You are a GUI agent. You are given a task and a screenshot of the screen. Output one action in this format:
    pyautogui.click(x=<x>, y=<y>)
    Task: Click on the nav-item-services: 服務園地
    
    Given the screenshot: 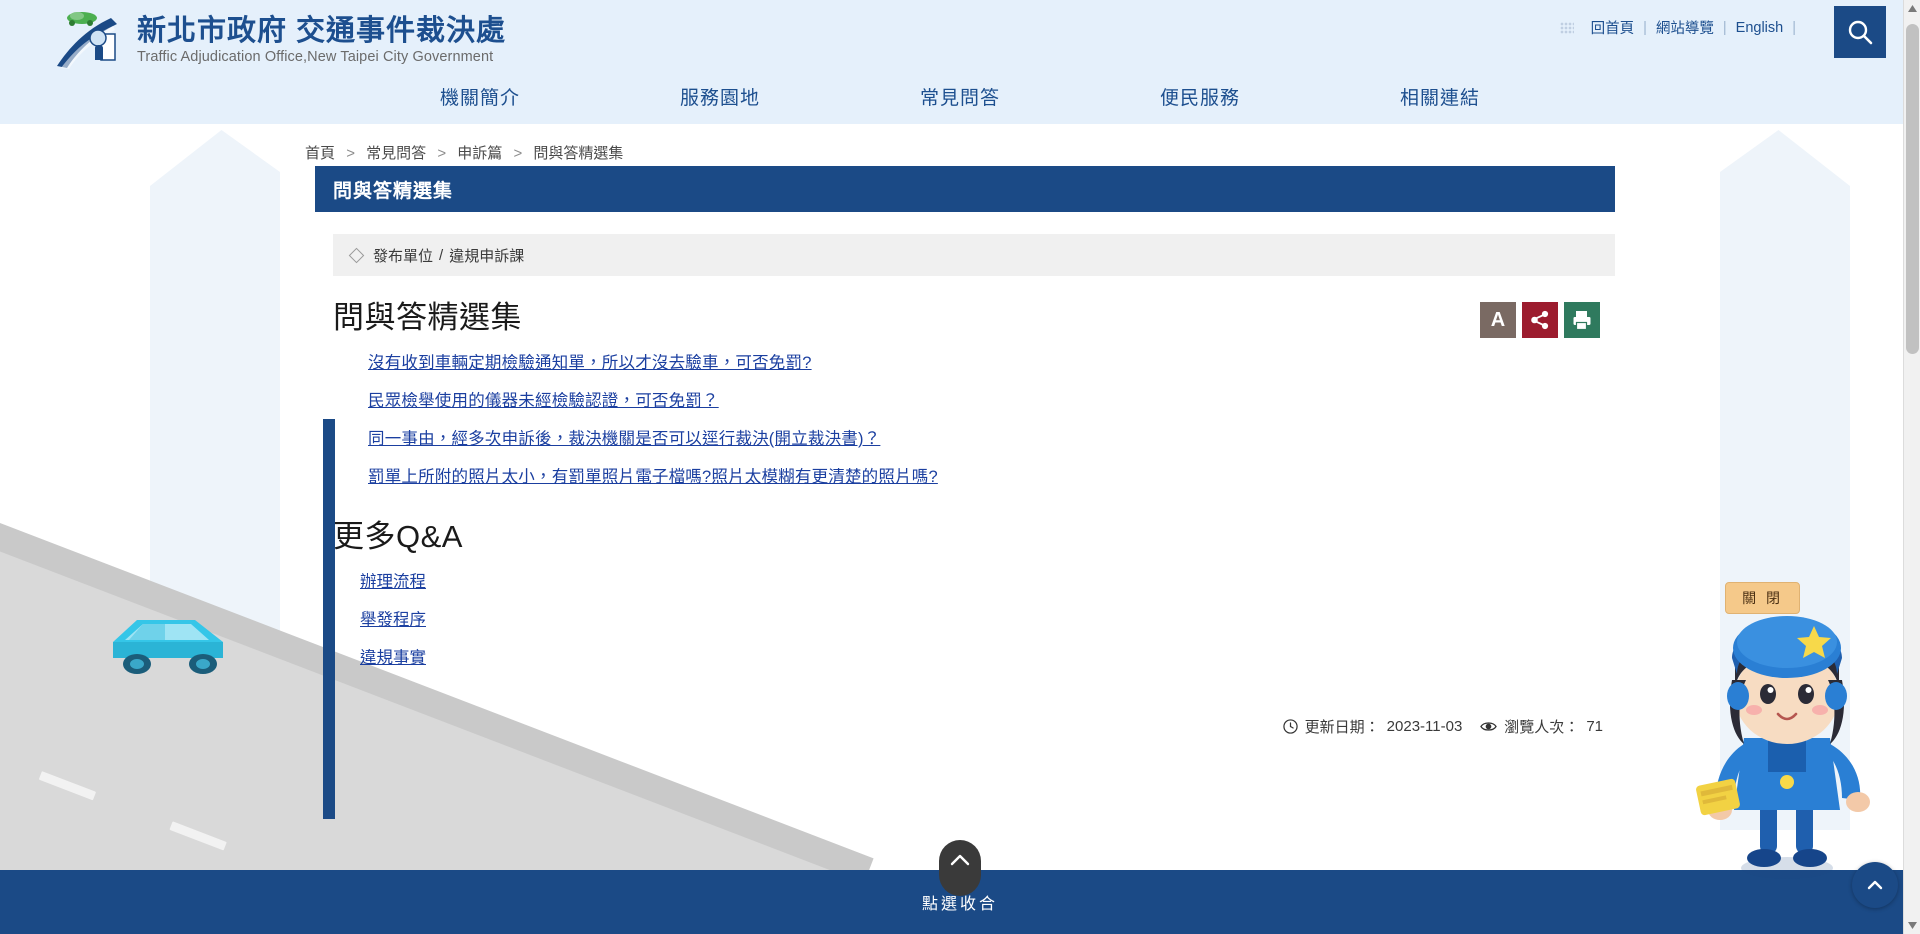 What is the action you would take?
    pyautogui.click(x=720, y=99)
    